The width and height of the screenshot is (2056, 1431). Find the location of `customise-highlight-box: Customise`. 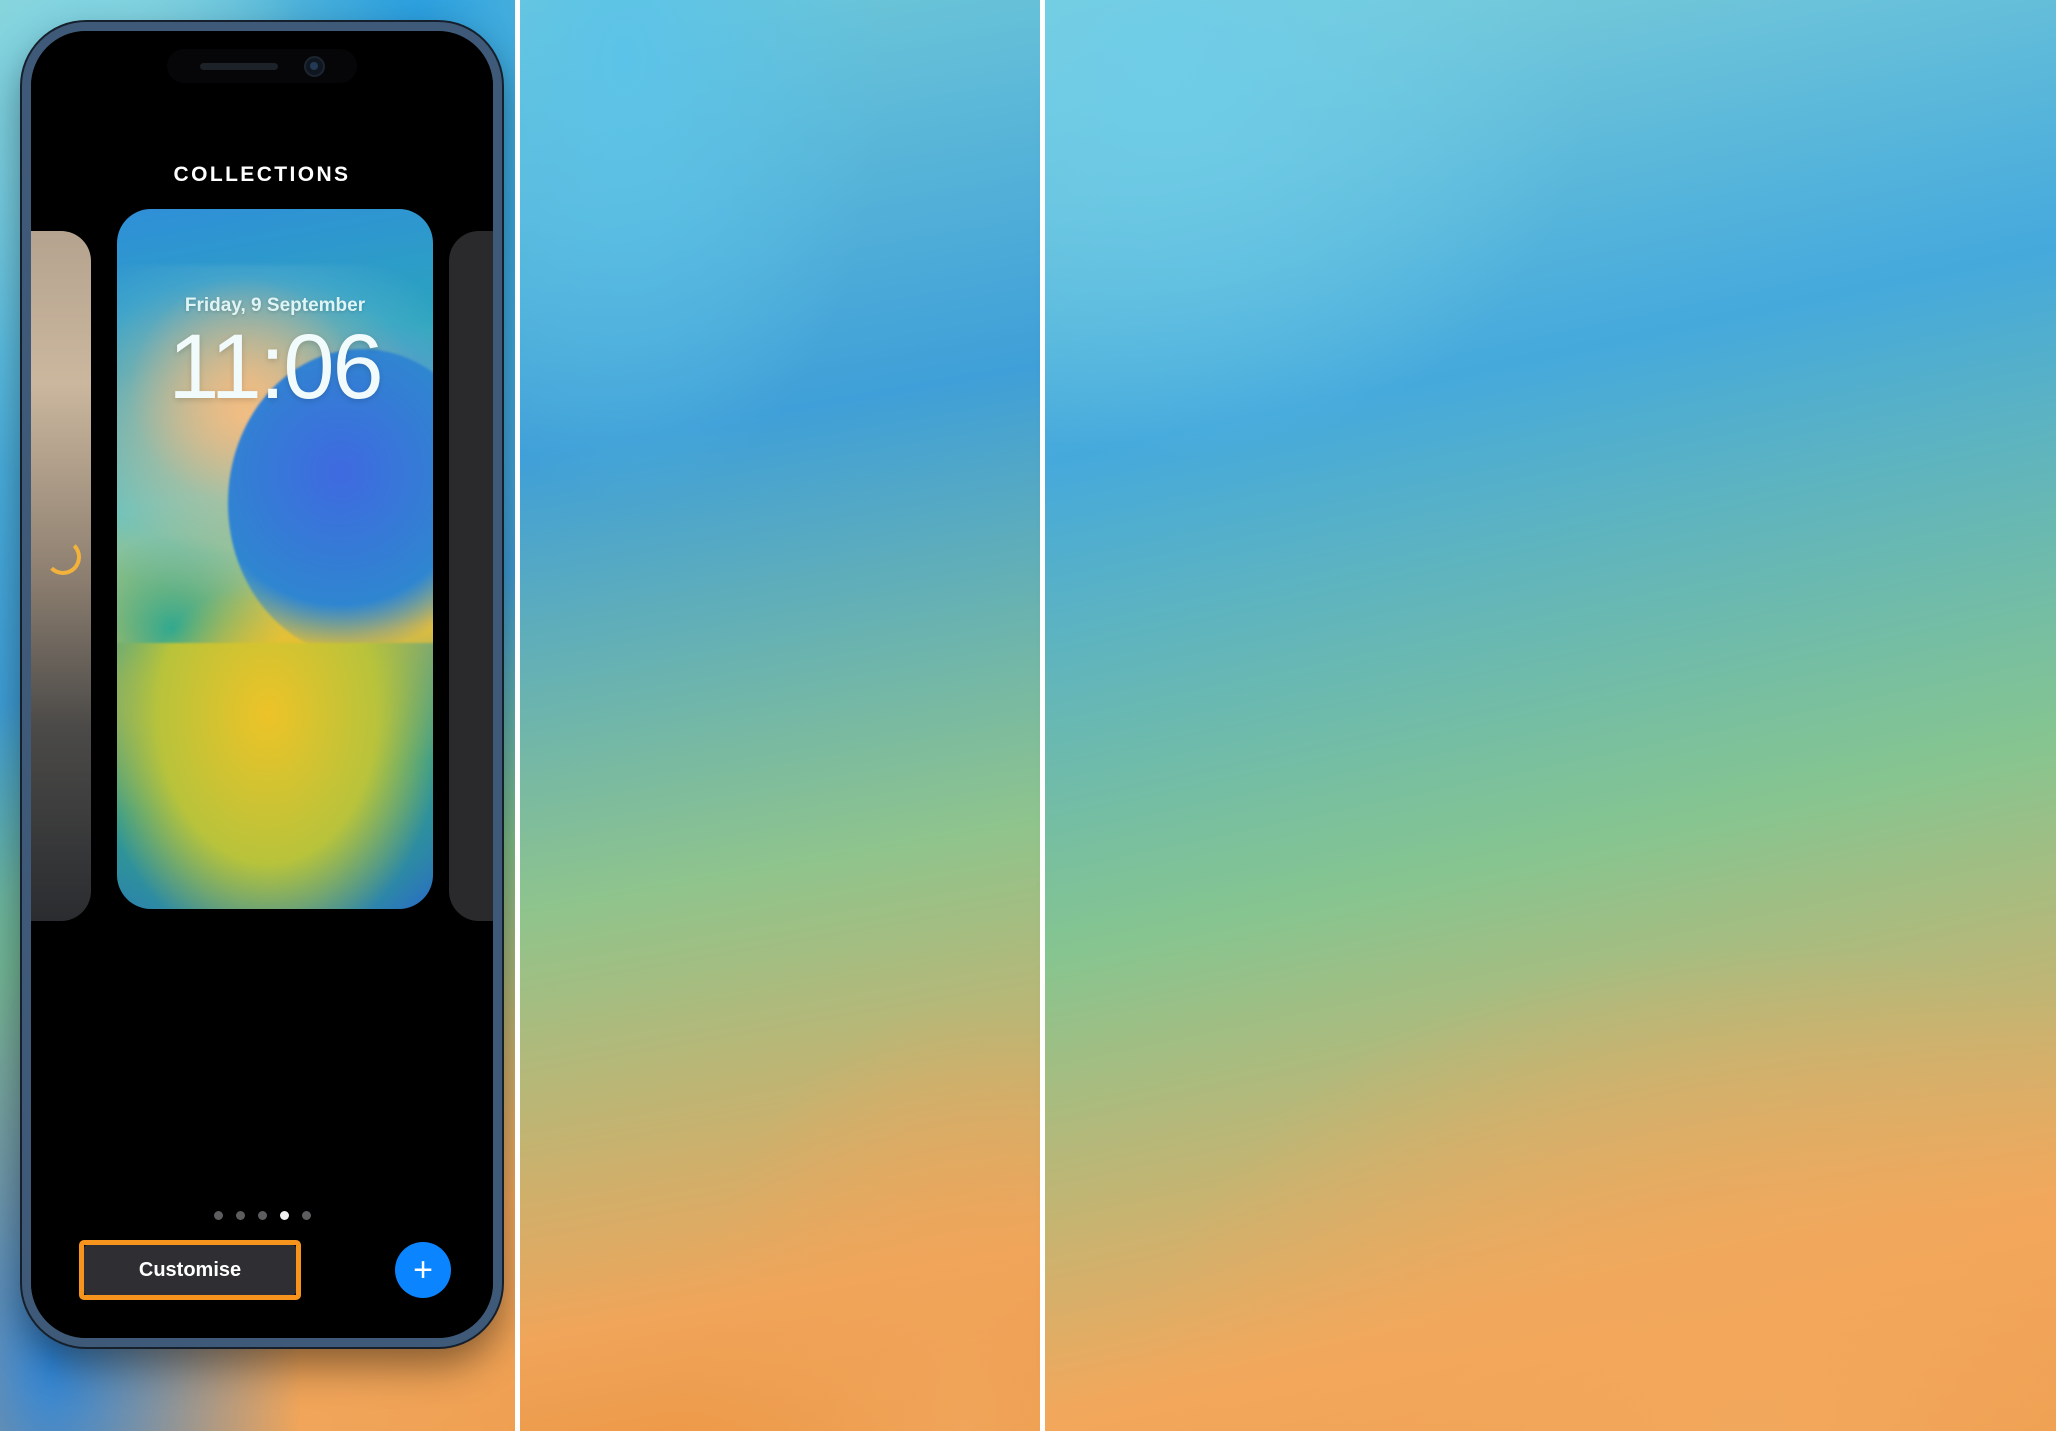

customise-highlight-box: Customise is located at coordinates (190, 1270).